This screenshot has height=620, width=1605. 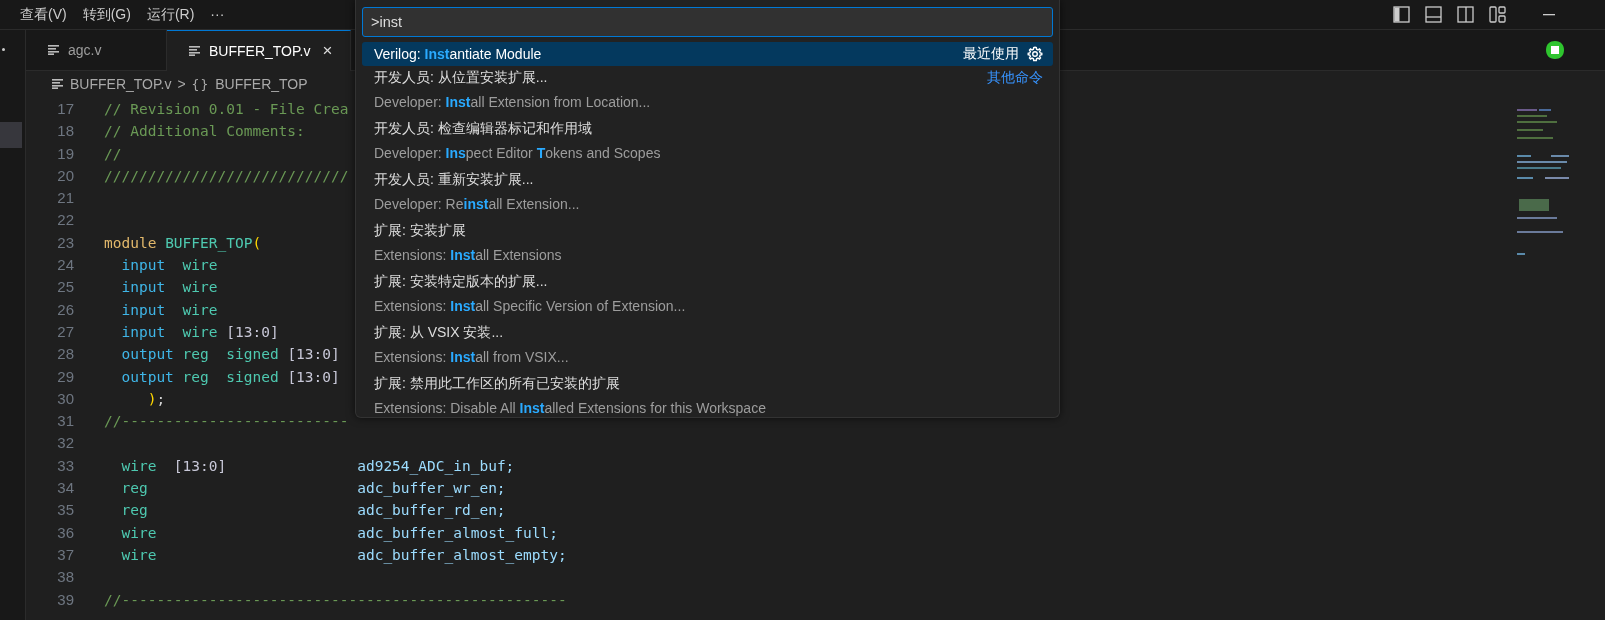 I want to click on minimize-icon, so click(x=1549, y=14).